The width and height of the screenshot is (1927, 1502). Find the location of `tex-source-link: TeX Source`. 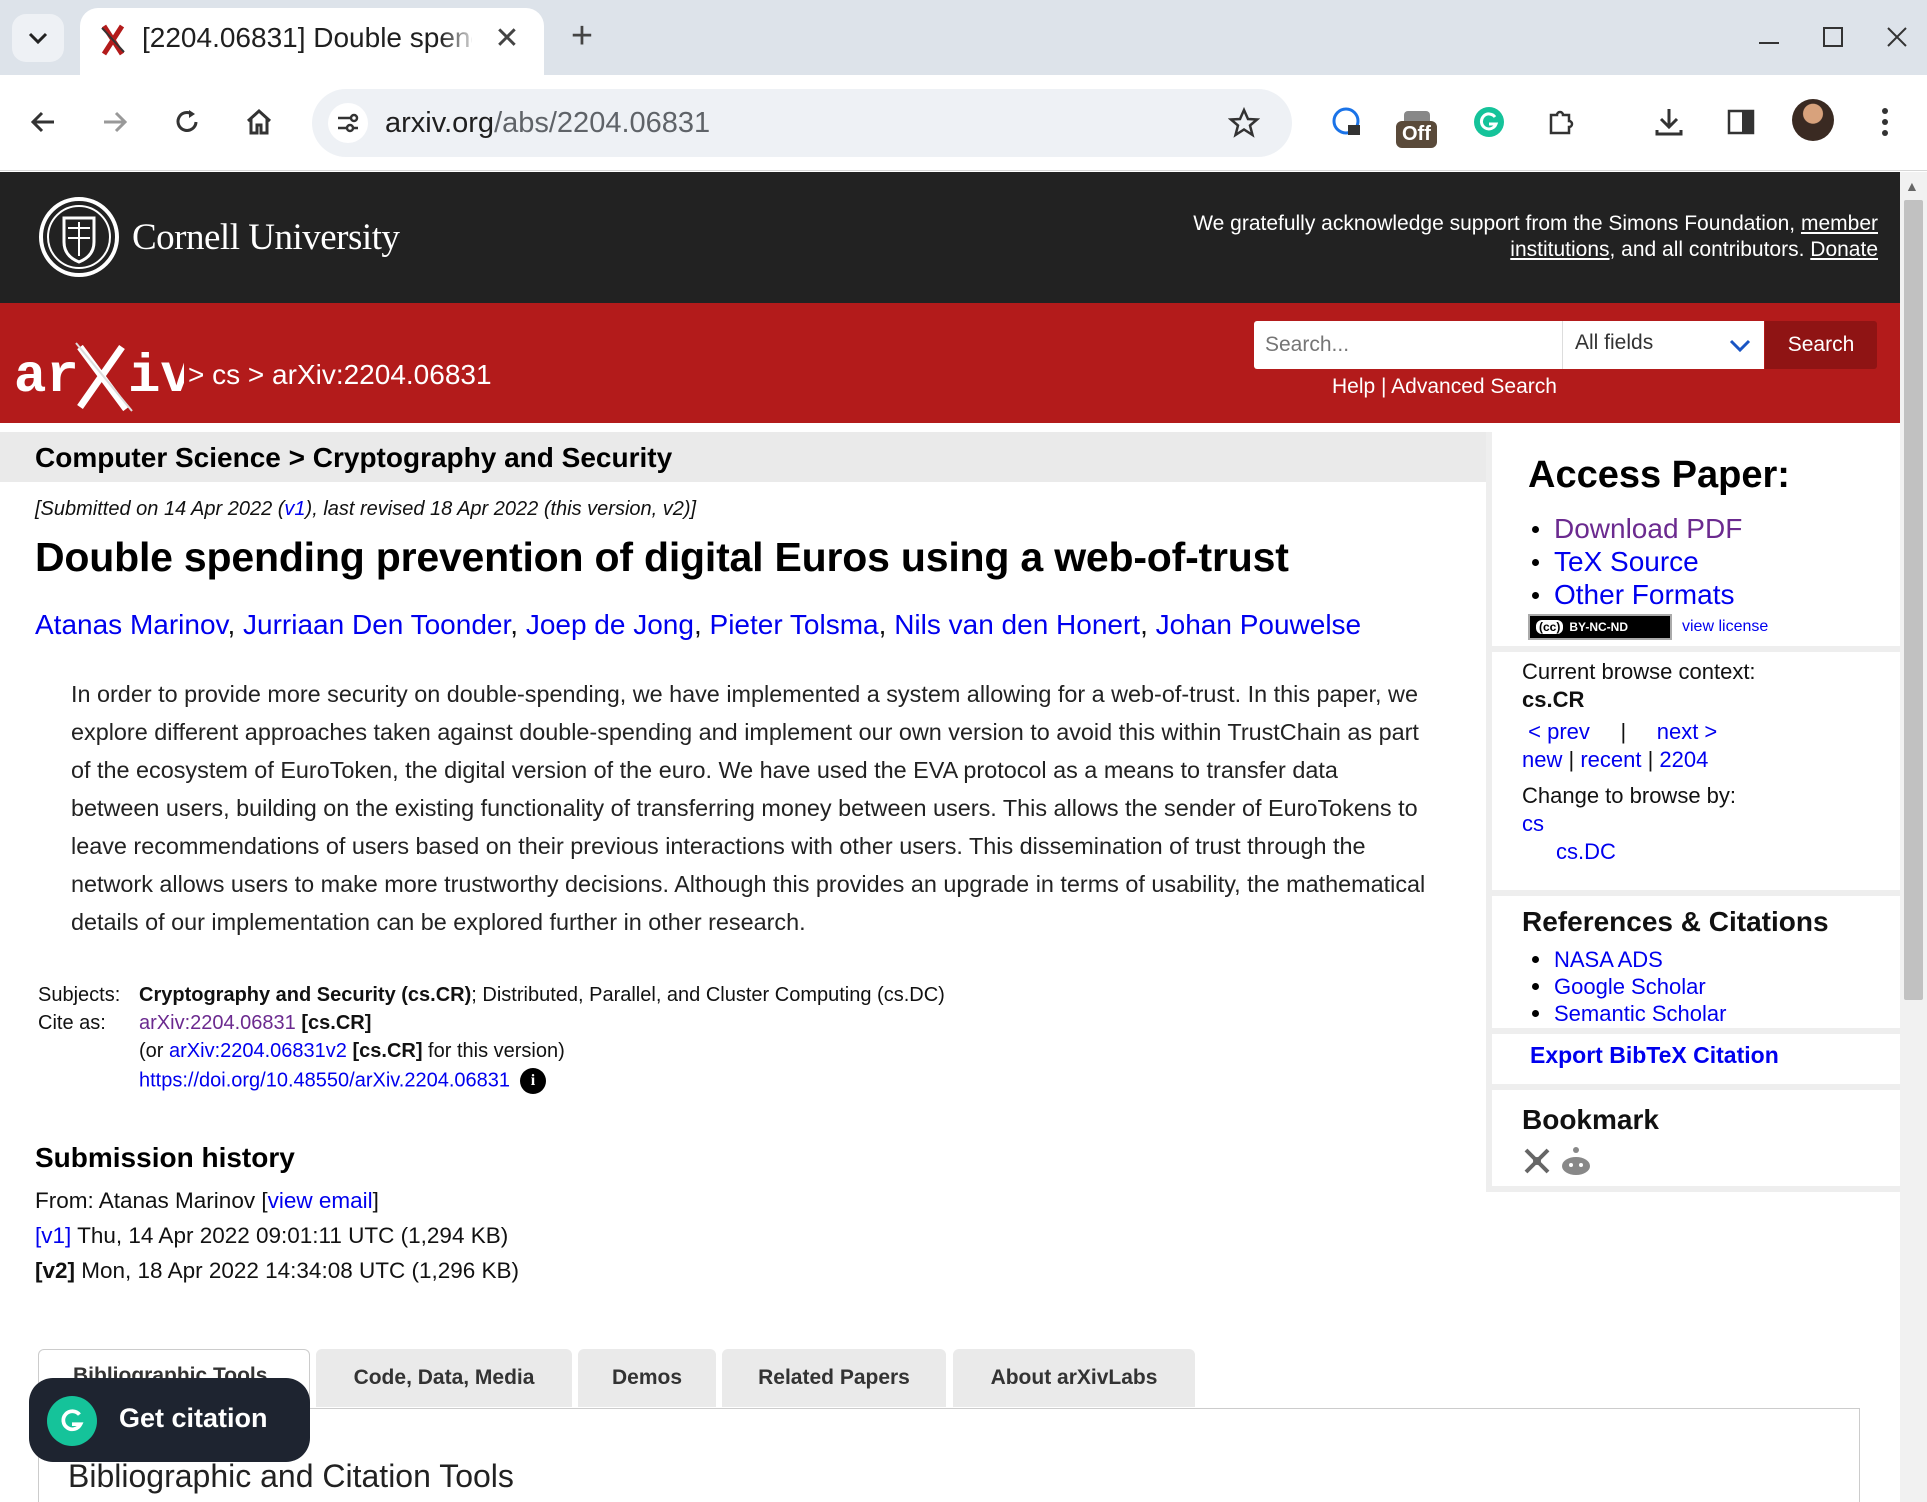

tex-source-link: TeX Source is located at coordinates (1626, 561).